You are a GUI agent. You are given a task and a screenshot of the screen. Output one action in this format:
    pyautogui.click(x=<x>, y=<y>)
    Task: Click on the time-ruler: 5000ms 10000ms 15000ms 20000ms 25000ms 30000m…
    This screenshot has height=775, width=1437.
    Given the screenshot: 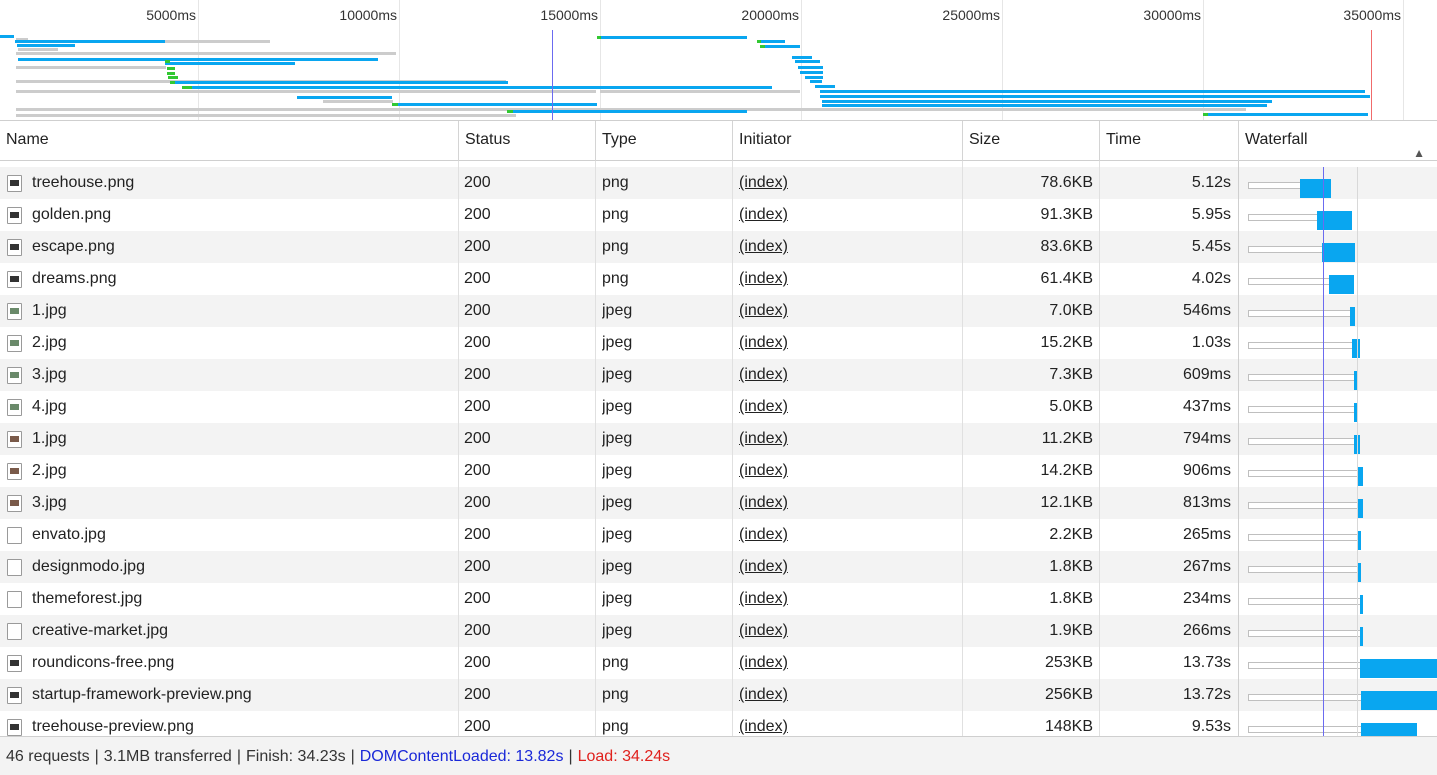 What is the action you would take?
    pyautogui.click(x=718, y=15)
    